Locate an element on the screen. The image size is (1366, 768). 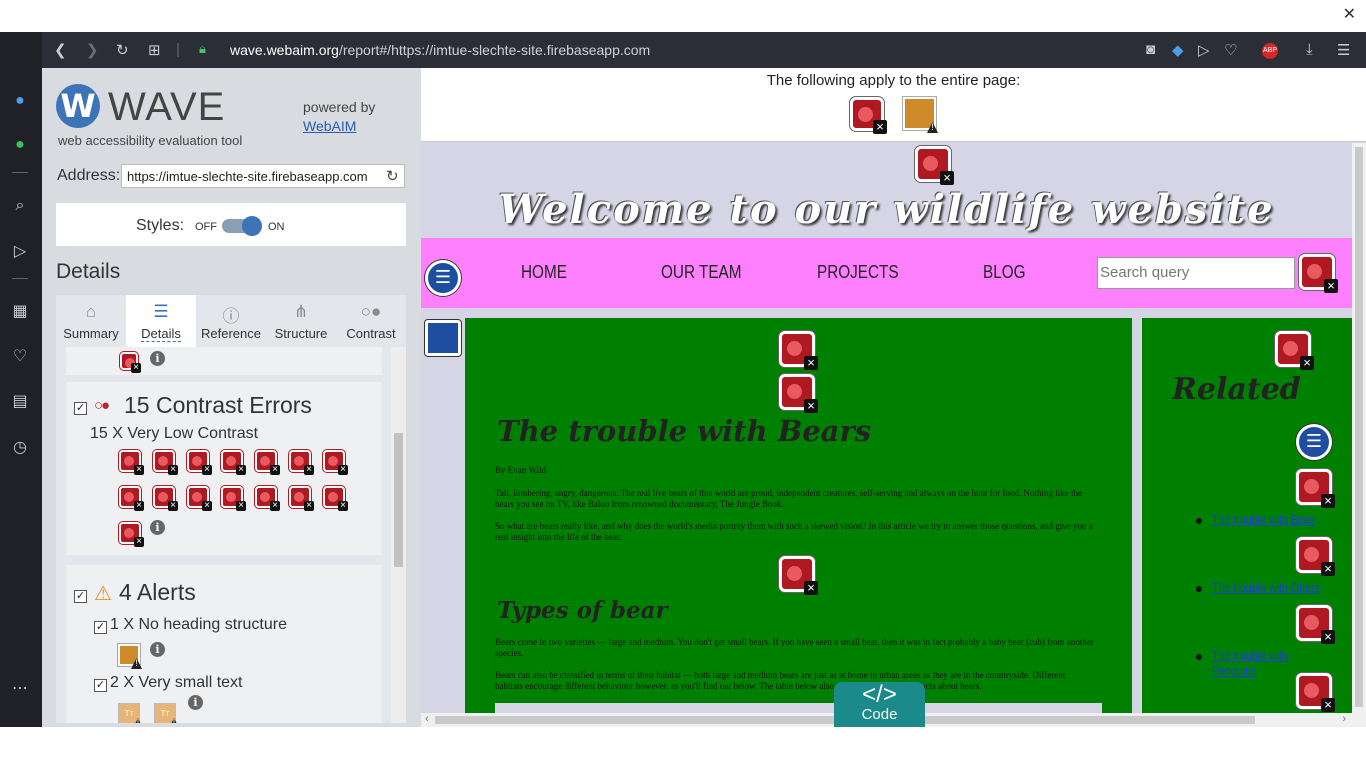
vertical-scrollbar is located at coordinates (1359, 435).